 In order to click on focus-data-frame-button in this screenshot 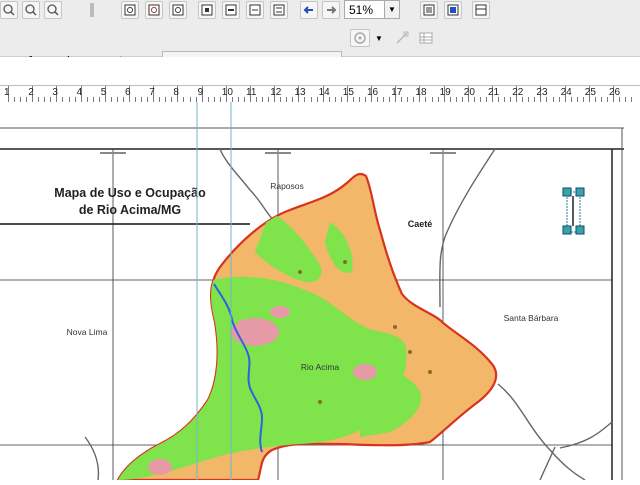, I will do `click(453, 10)`.